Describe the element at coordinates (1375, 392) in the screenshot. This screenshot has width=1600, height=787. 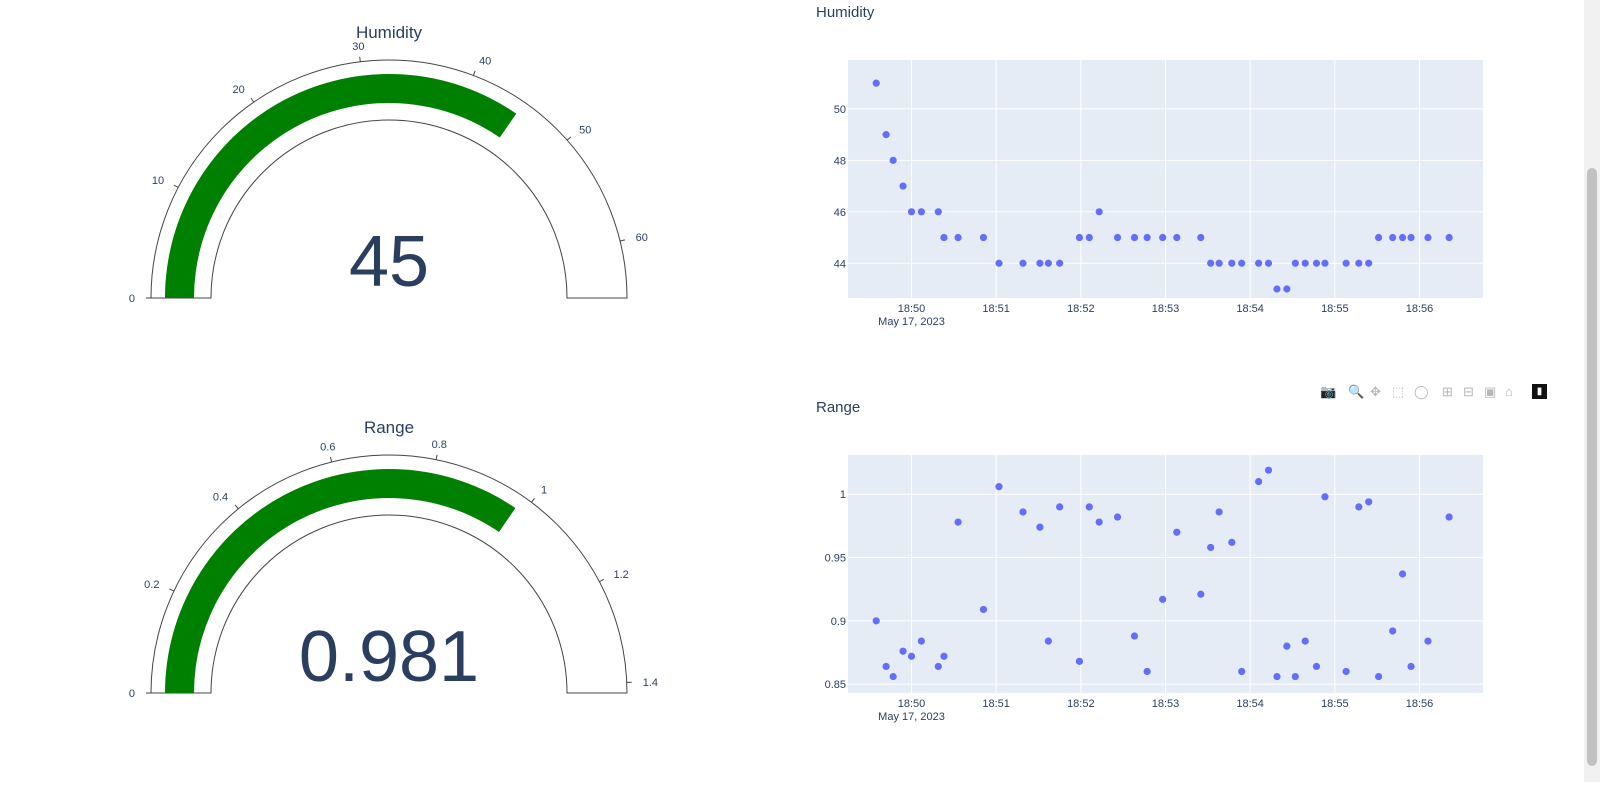
I see `pan-icon: ✥` at that location.